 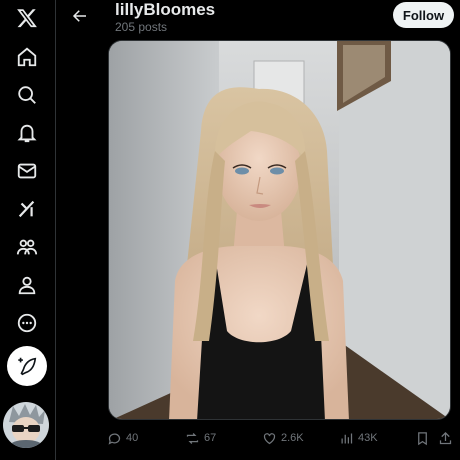 I want to click on feather-plus-icon, so click(x=27, y=366).